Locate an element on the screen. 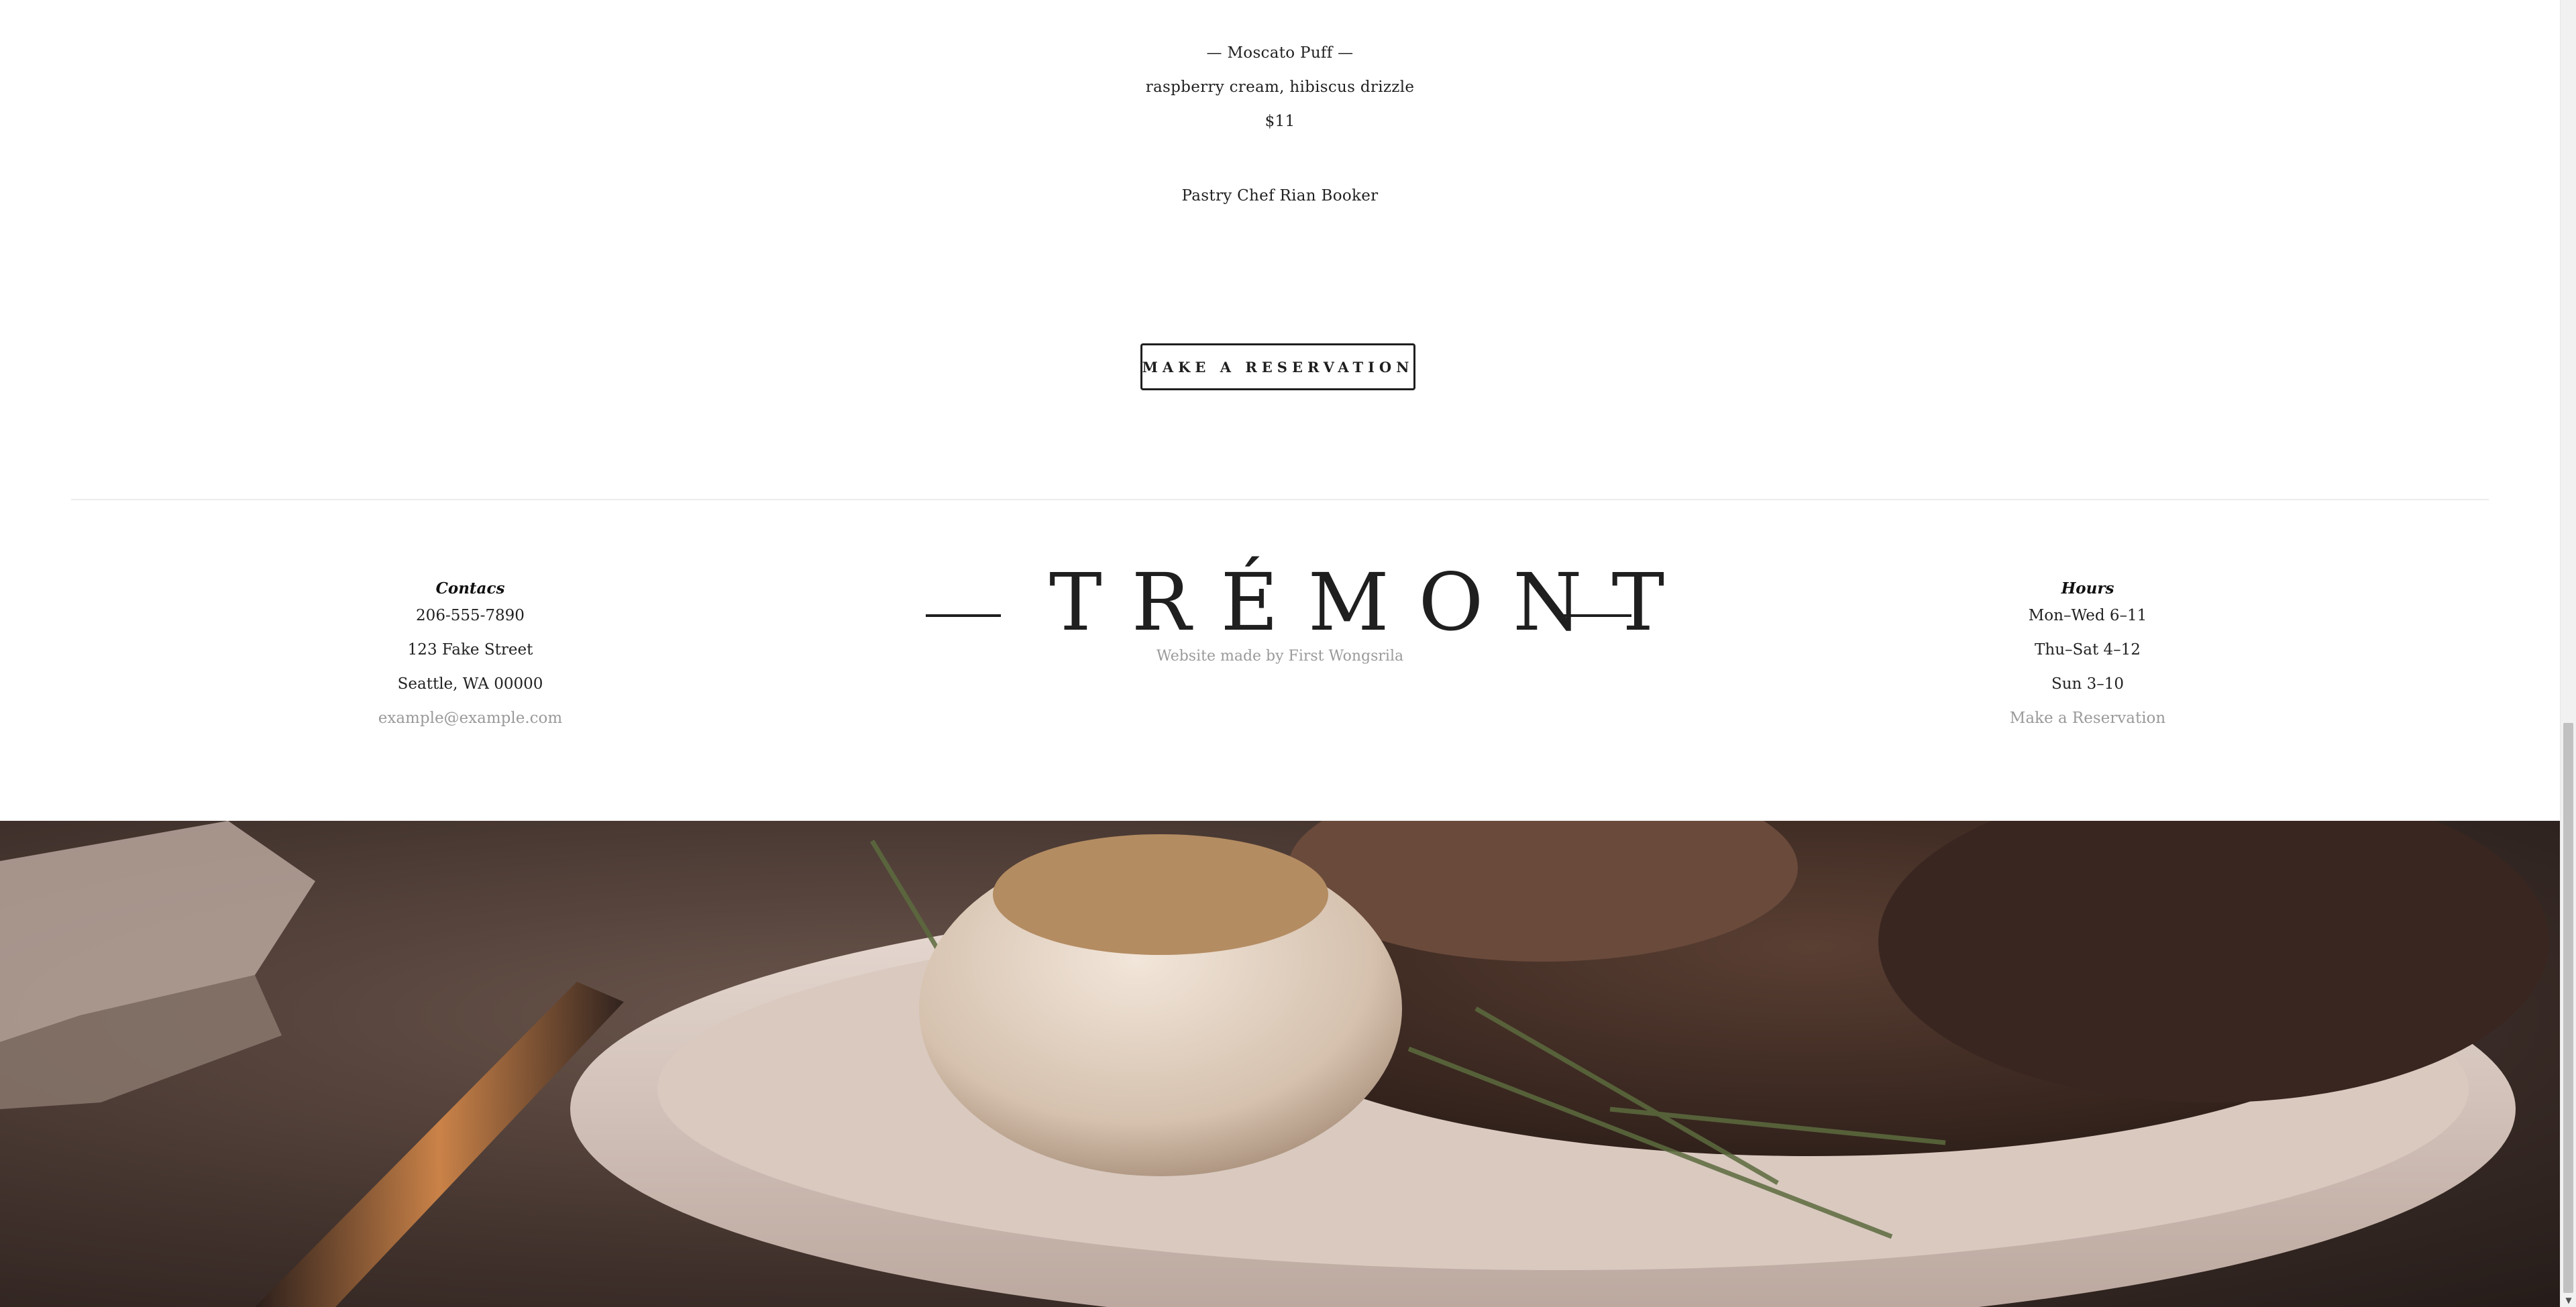 This screenshot has width=2576, height=1307. footer-divider is located at coordinates (1280, 499).